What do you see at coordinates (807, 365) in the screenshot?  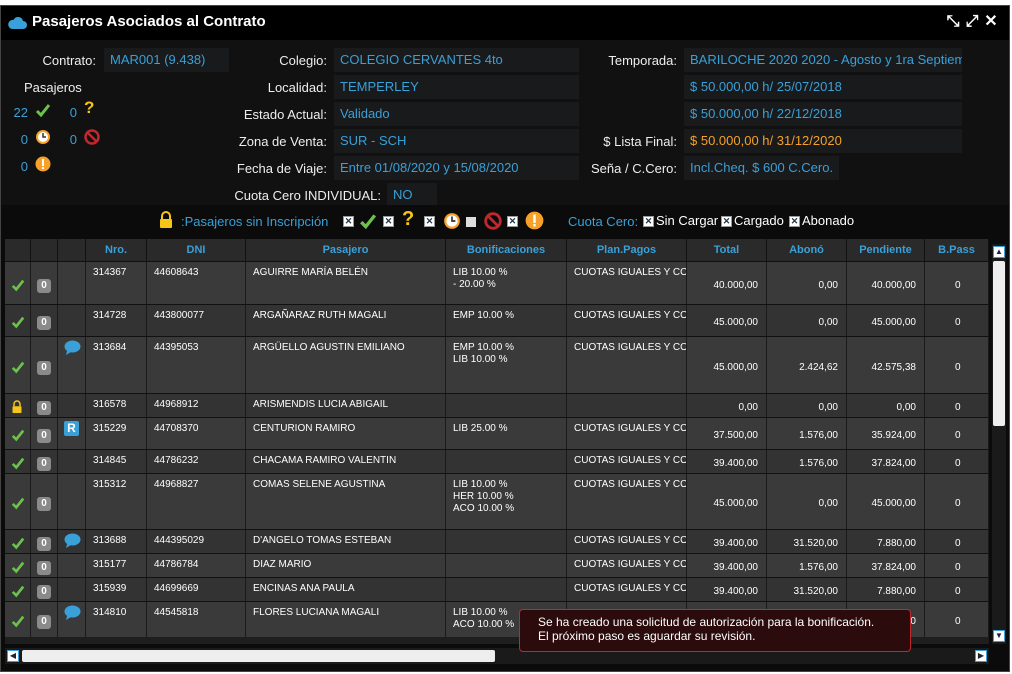 I see `cell-abono: 2.424,62` at bounding box center [807, 365].